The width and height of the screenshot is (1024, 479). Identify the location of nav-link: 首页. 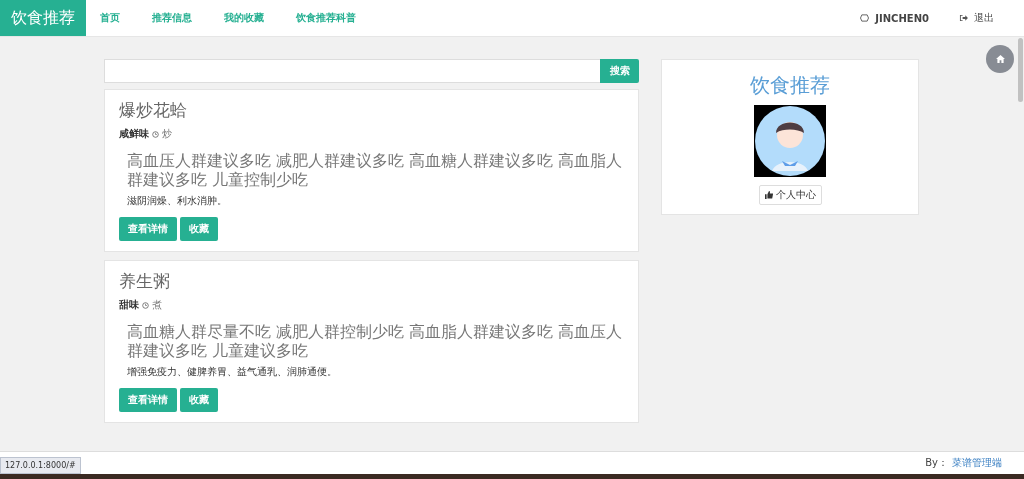
(110, 18).